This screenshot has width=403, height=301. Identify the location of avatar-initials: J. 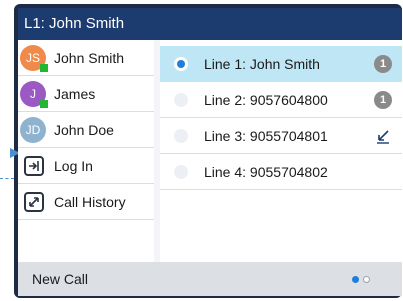
(33, 93).